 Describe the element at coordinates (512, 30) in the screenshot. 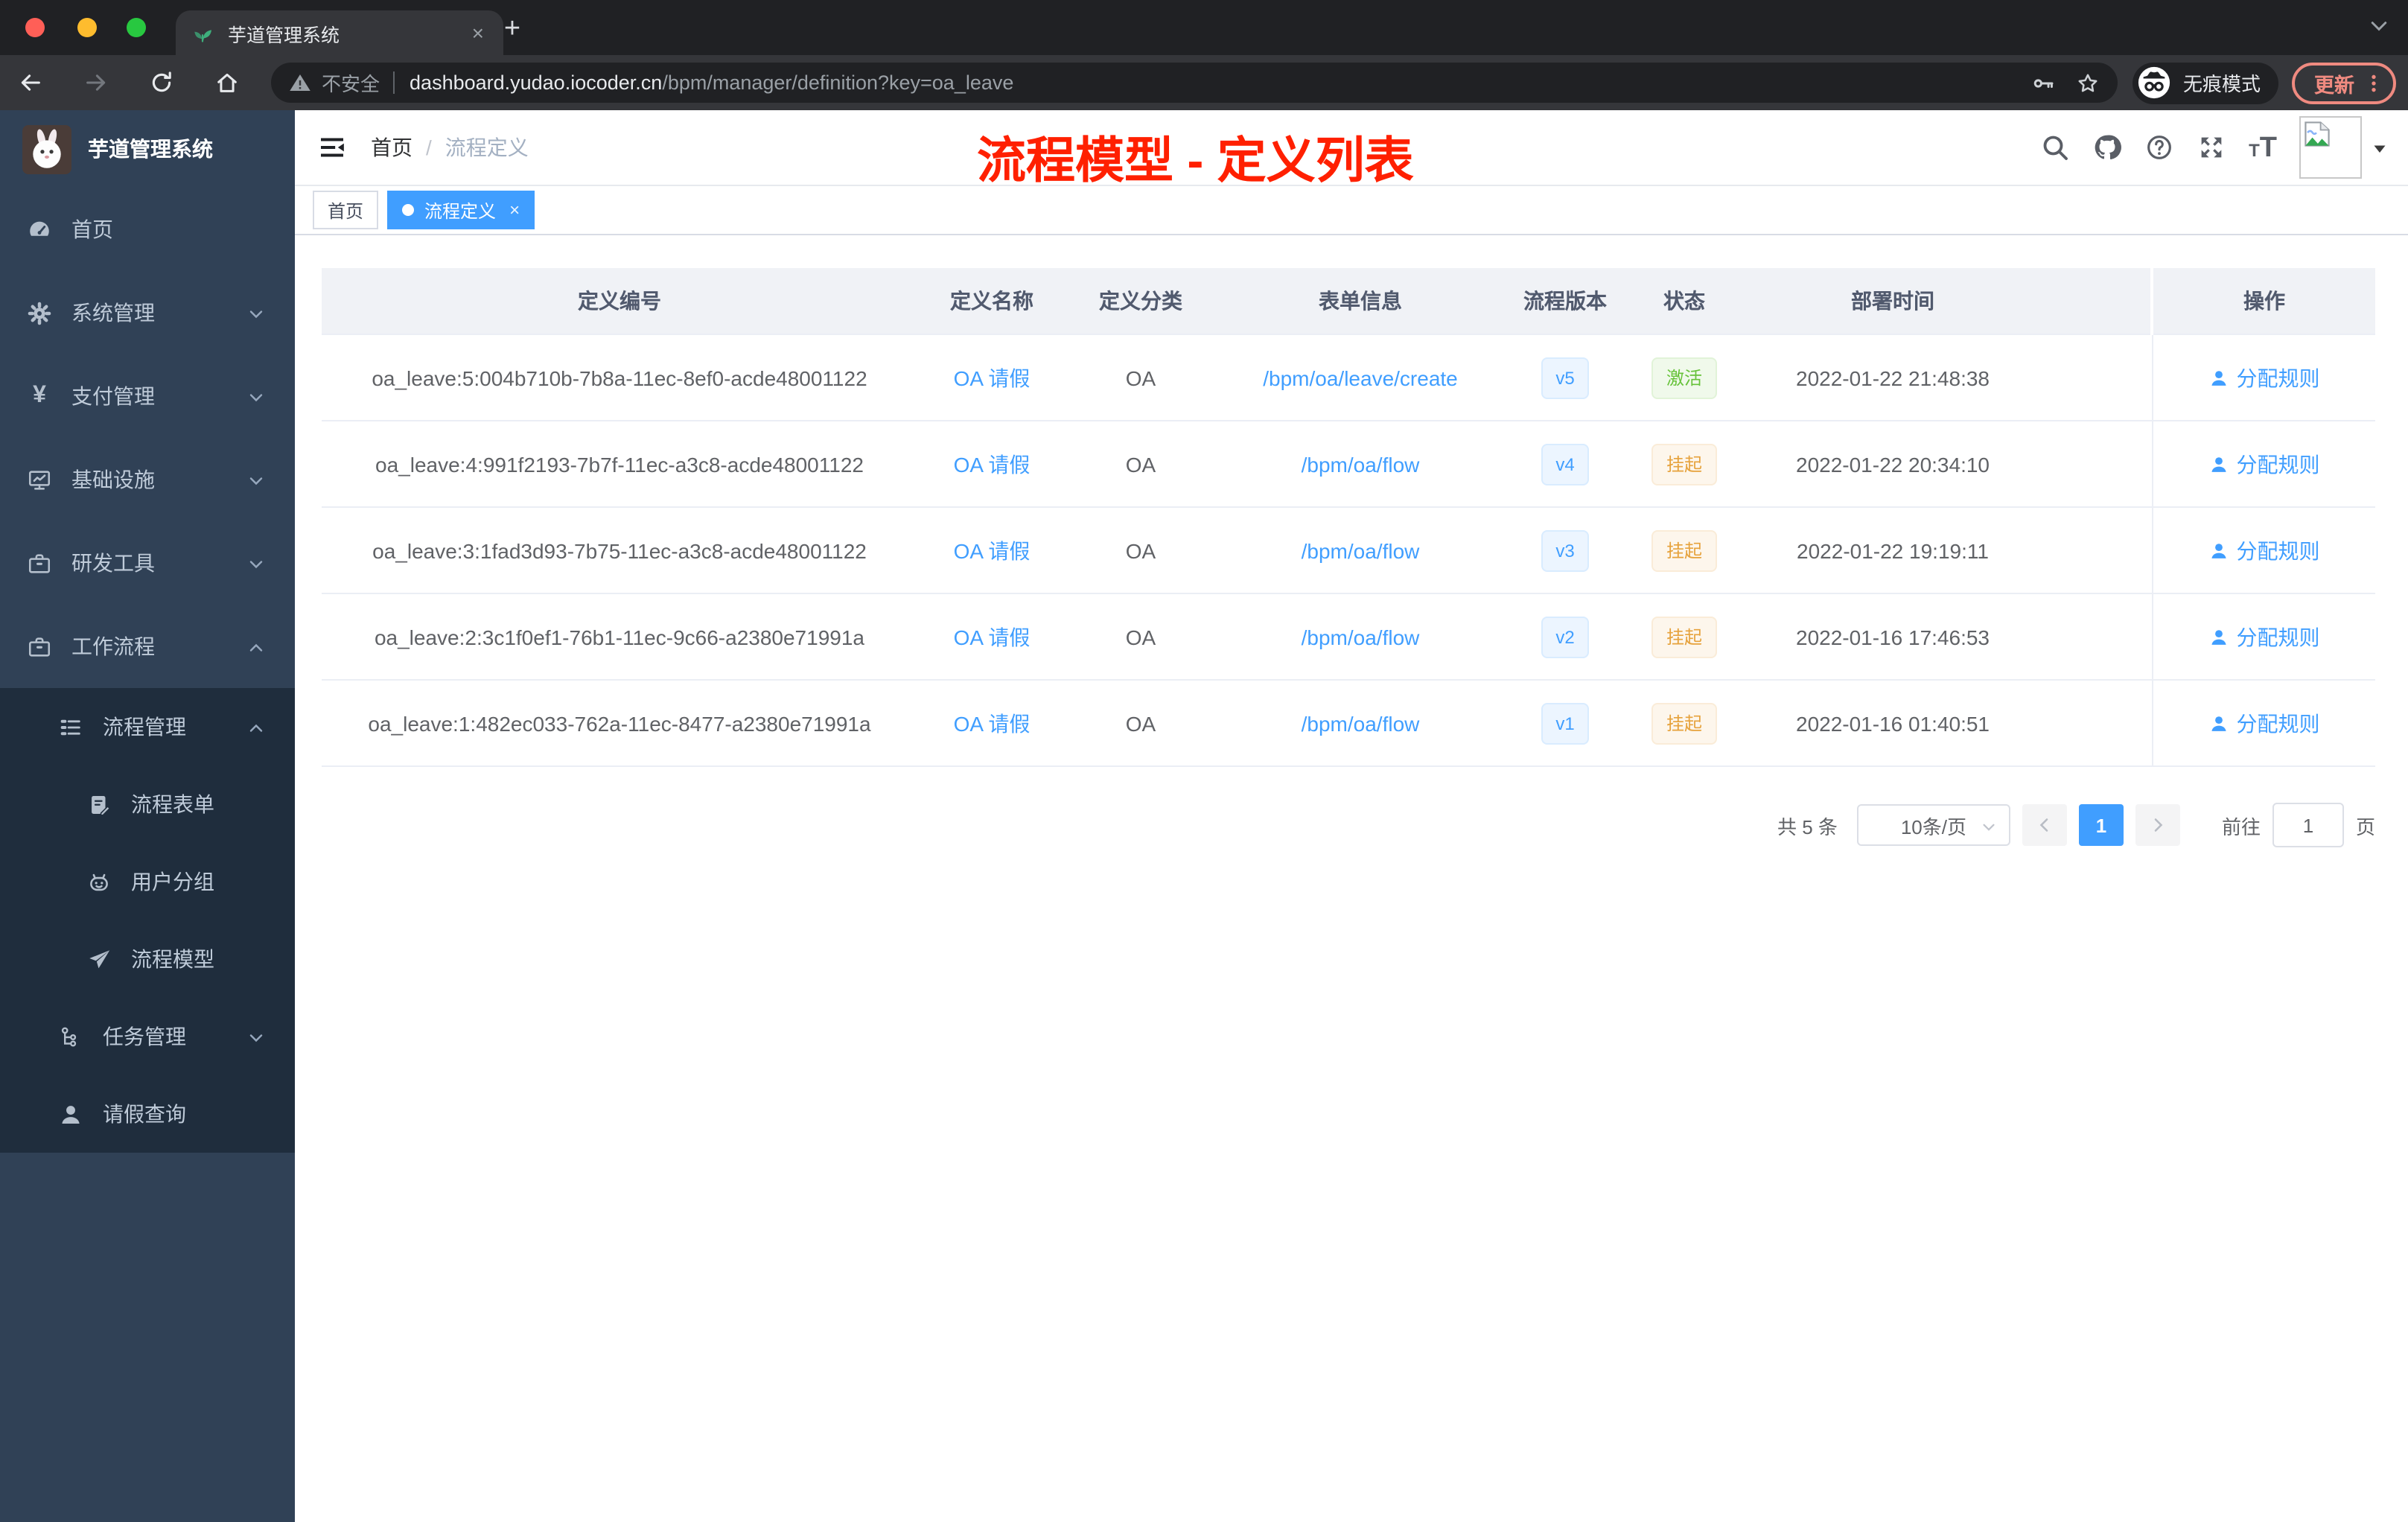

I see `new-tab-button: +` at that location.